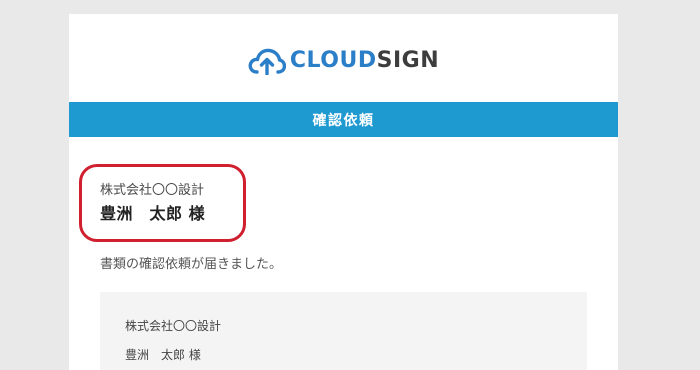 The height and width of the screenshot is (370, 700). Describe the element at coordinates (267, 61) in the screenshot. I see `cloud-upload-icon` at that location.